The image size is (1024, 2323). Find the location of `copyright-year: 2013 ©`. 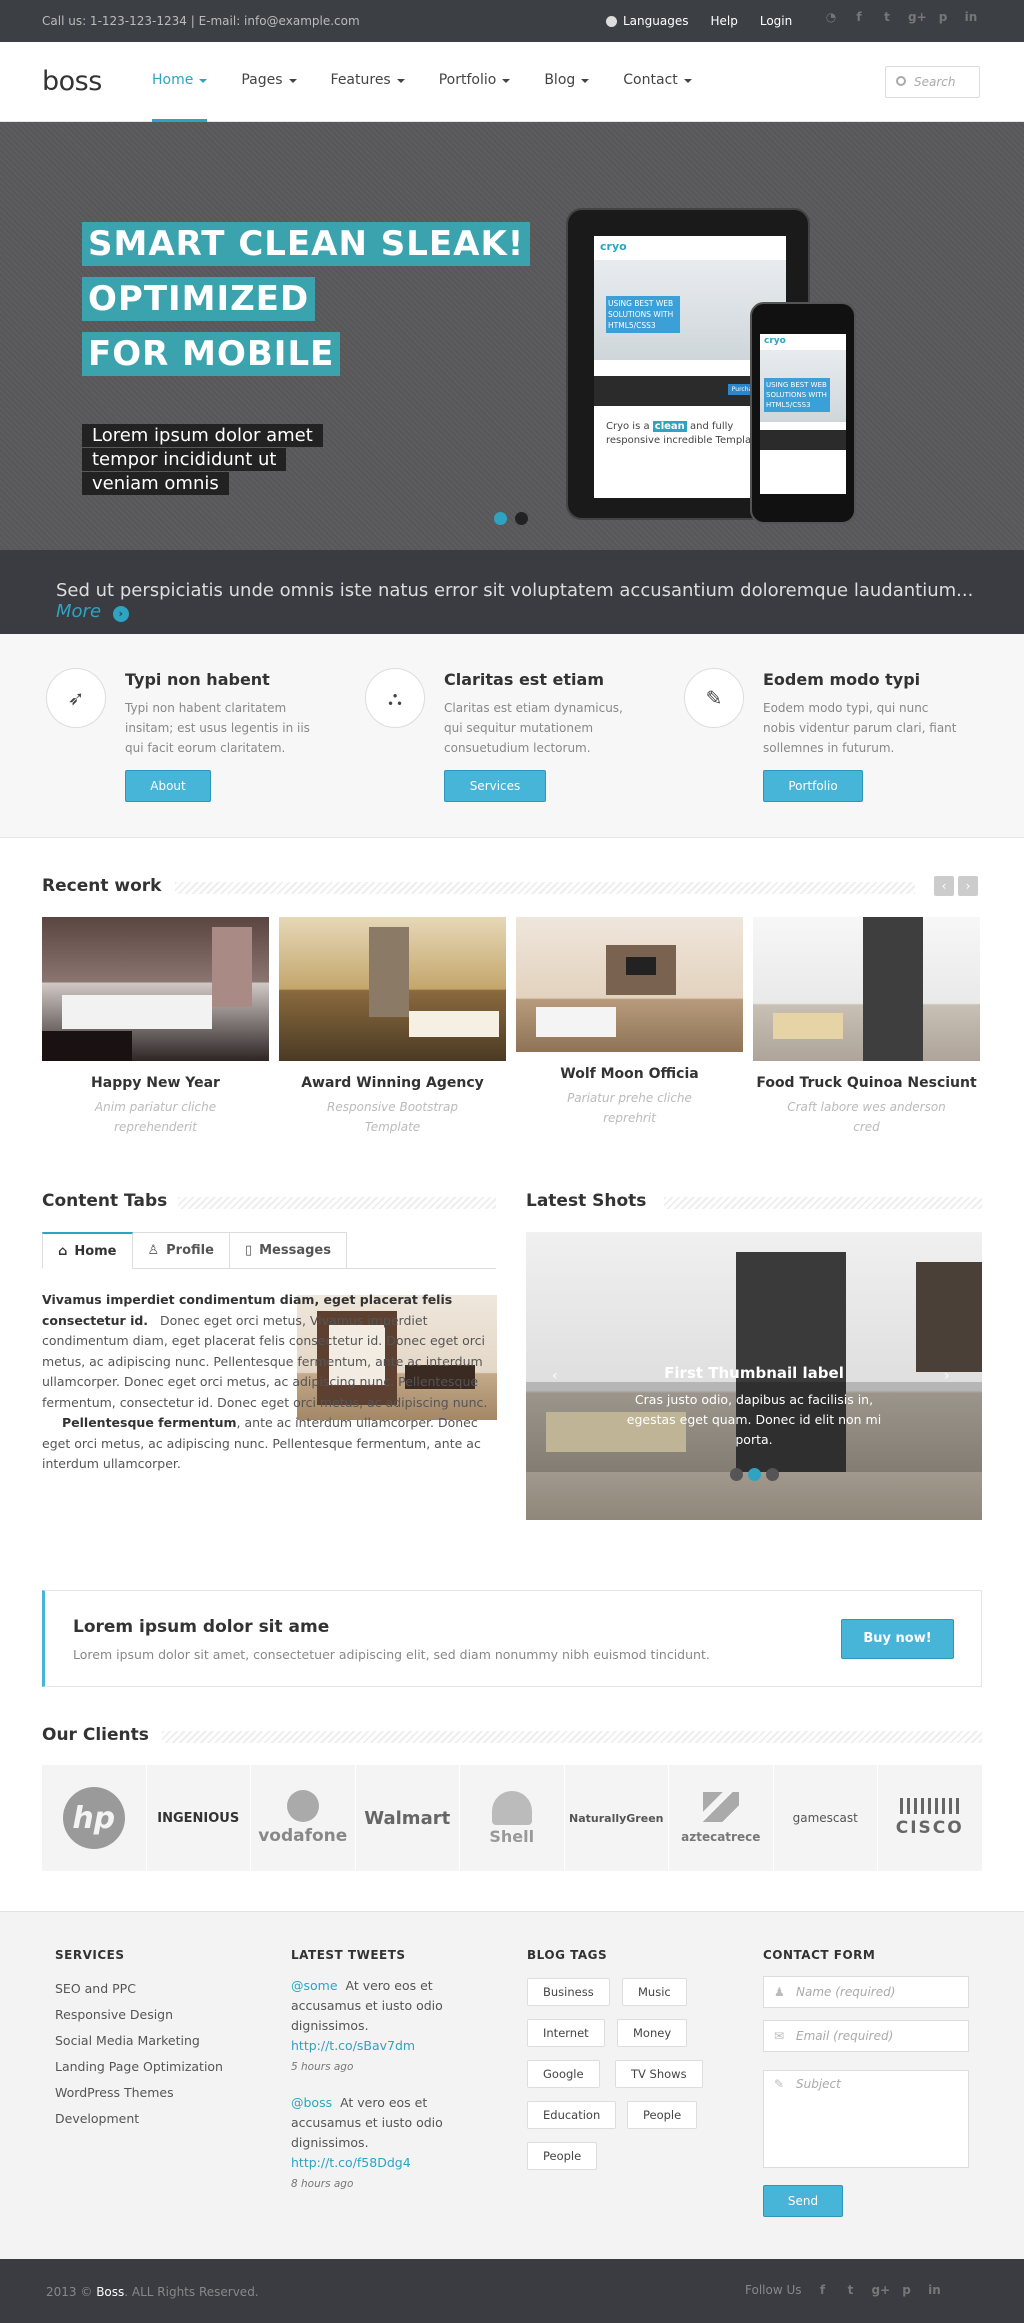

copyright-year: 2013 © is located at coordinates (69, 2292).